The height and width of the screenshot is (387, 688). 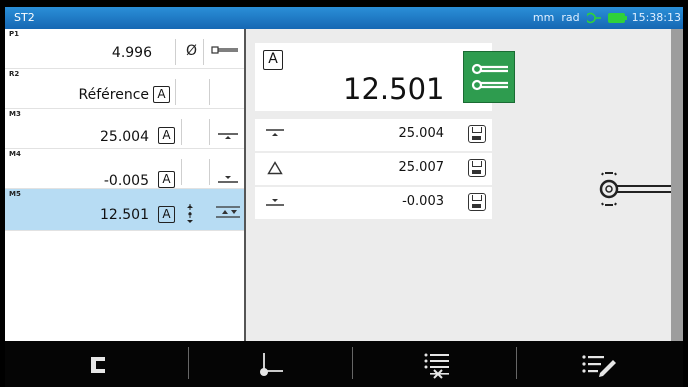 What do you see at coordinates (344, 18) in the screenshot?
I see `title-bar: ST2 mm rad 15:38:13` at bounding box center [344, 18].